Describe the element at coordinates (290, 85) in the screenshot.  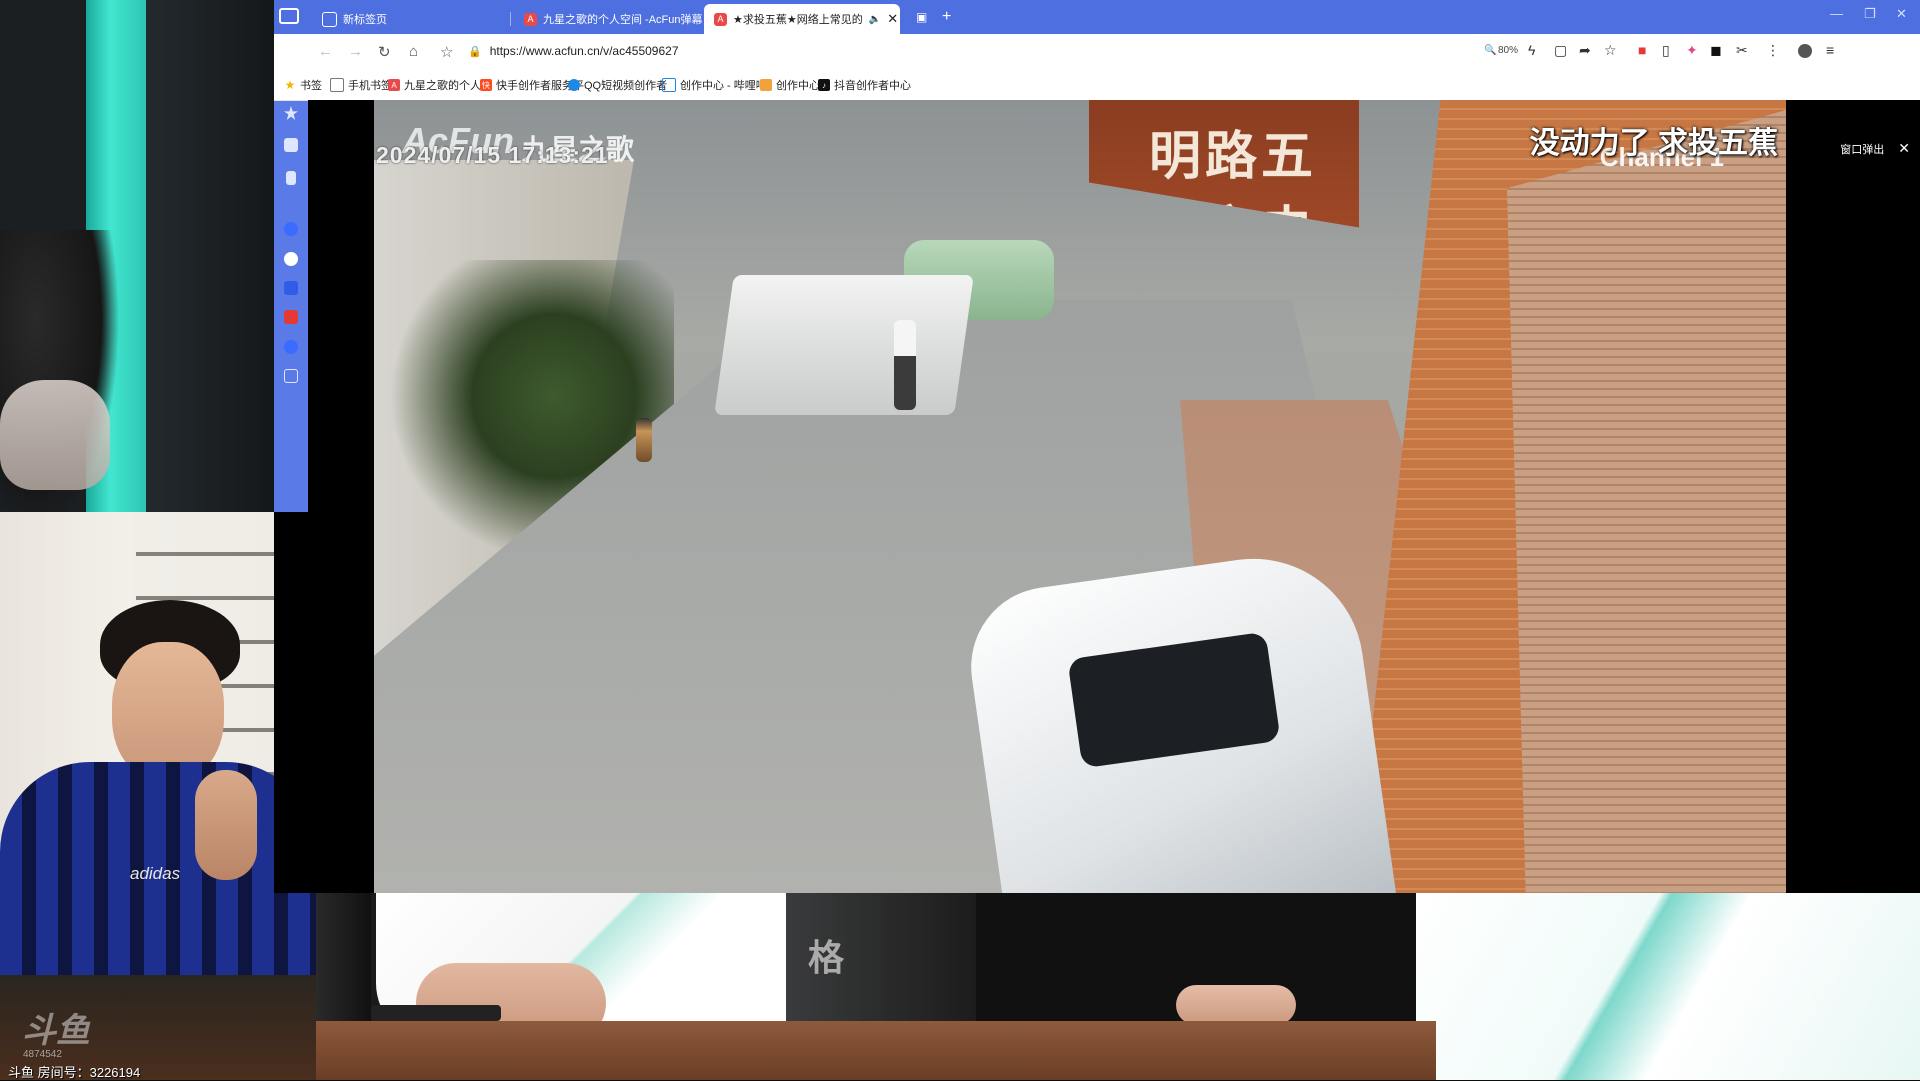
I see `star-icon: ★` at that location.